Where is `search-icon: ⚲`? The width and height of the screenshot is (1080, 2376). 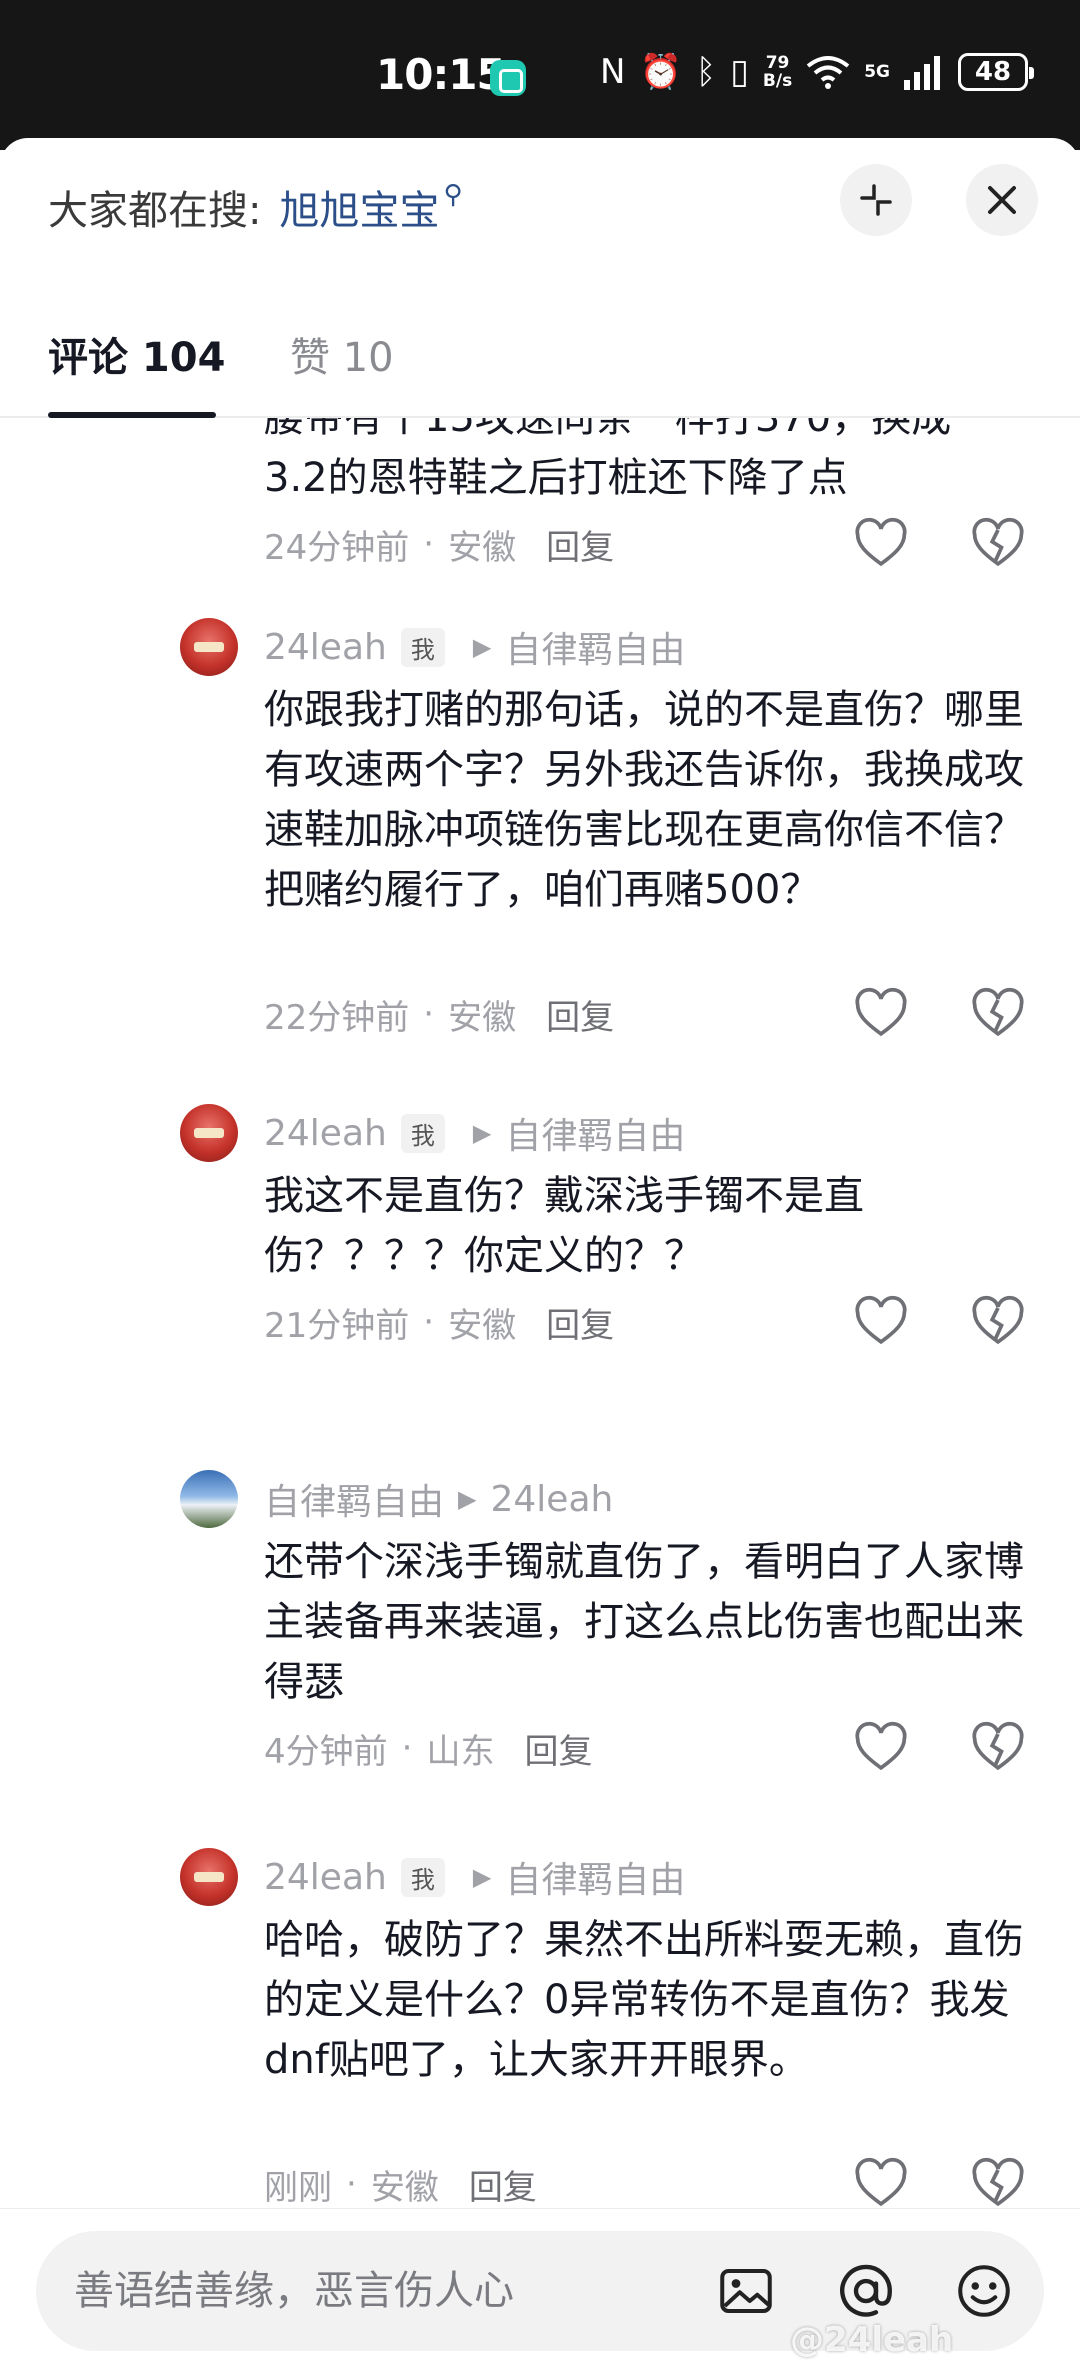
search-icon: ⚲ is located at coordinates (453, 195).